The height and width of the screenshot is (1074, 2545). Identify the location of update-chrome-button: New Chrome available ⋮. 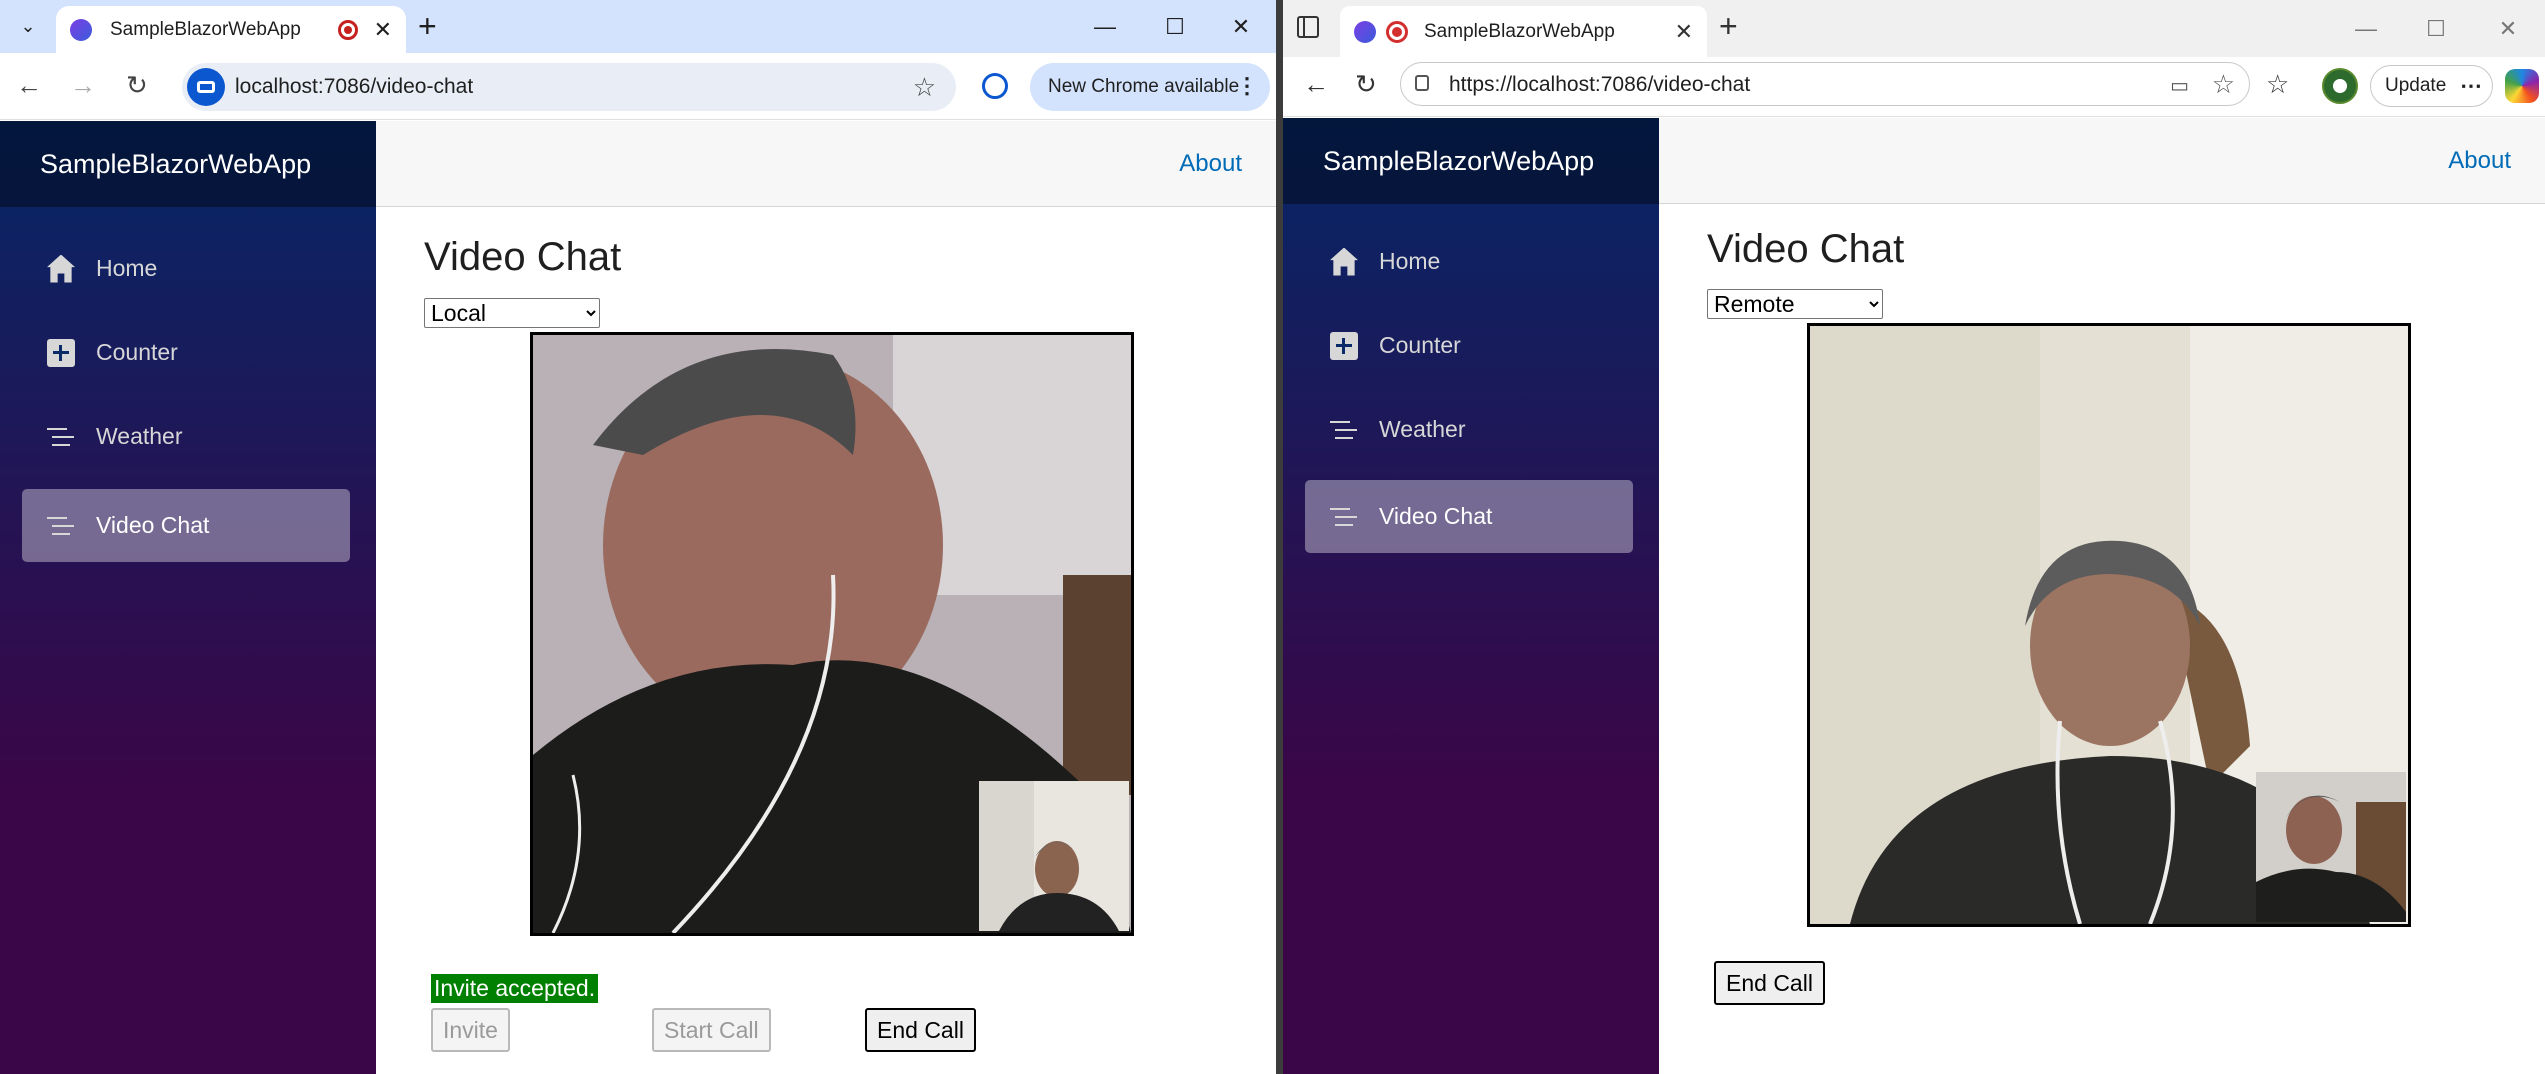
(1150, 87).